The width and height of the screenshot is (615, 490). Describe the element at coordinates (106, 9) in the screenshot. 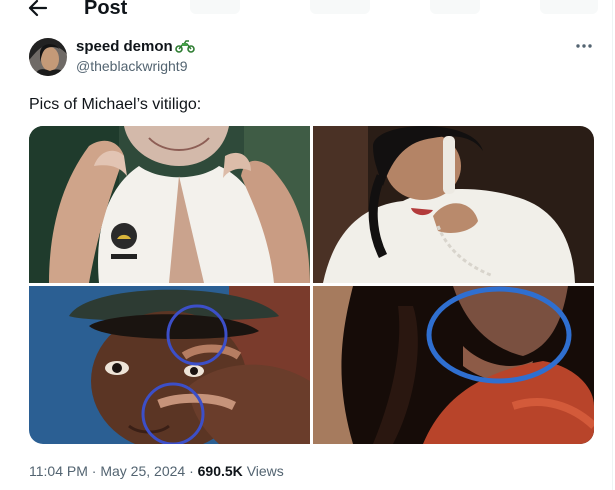

I see `page-title: Post` at that location.